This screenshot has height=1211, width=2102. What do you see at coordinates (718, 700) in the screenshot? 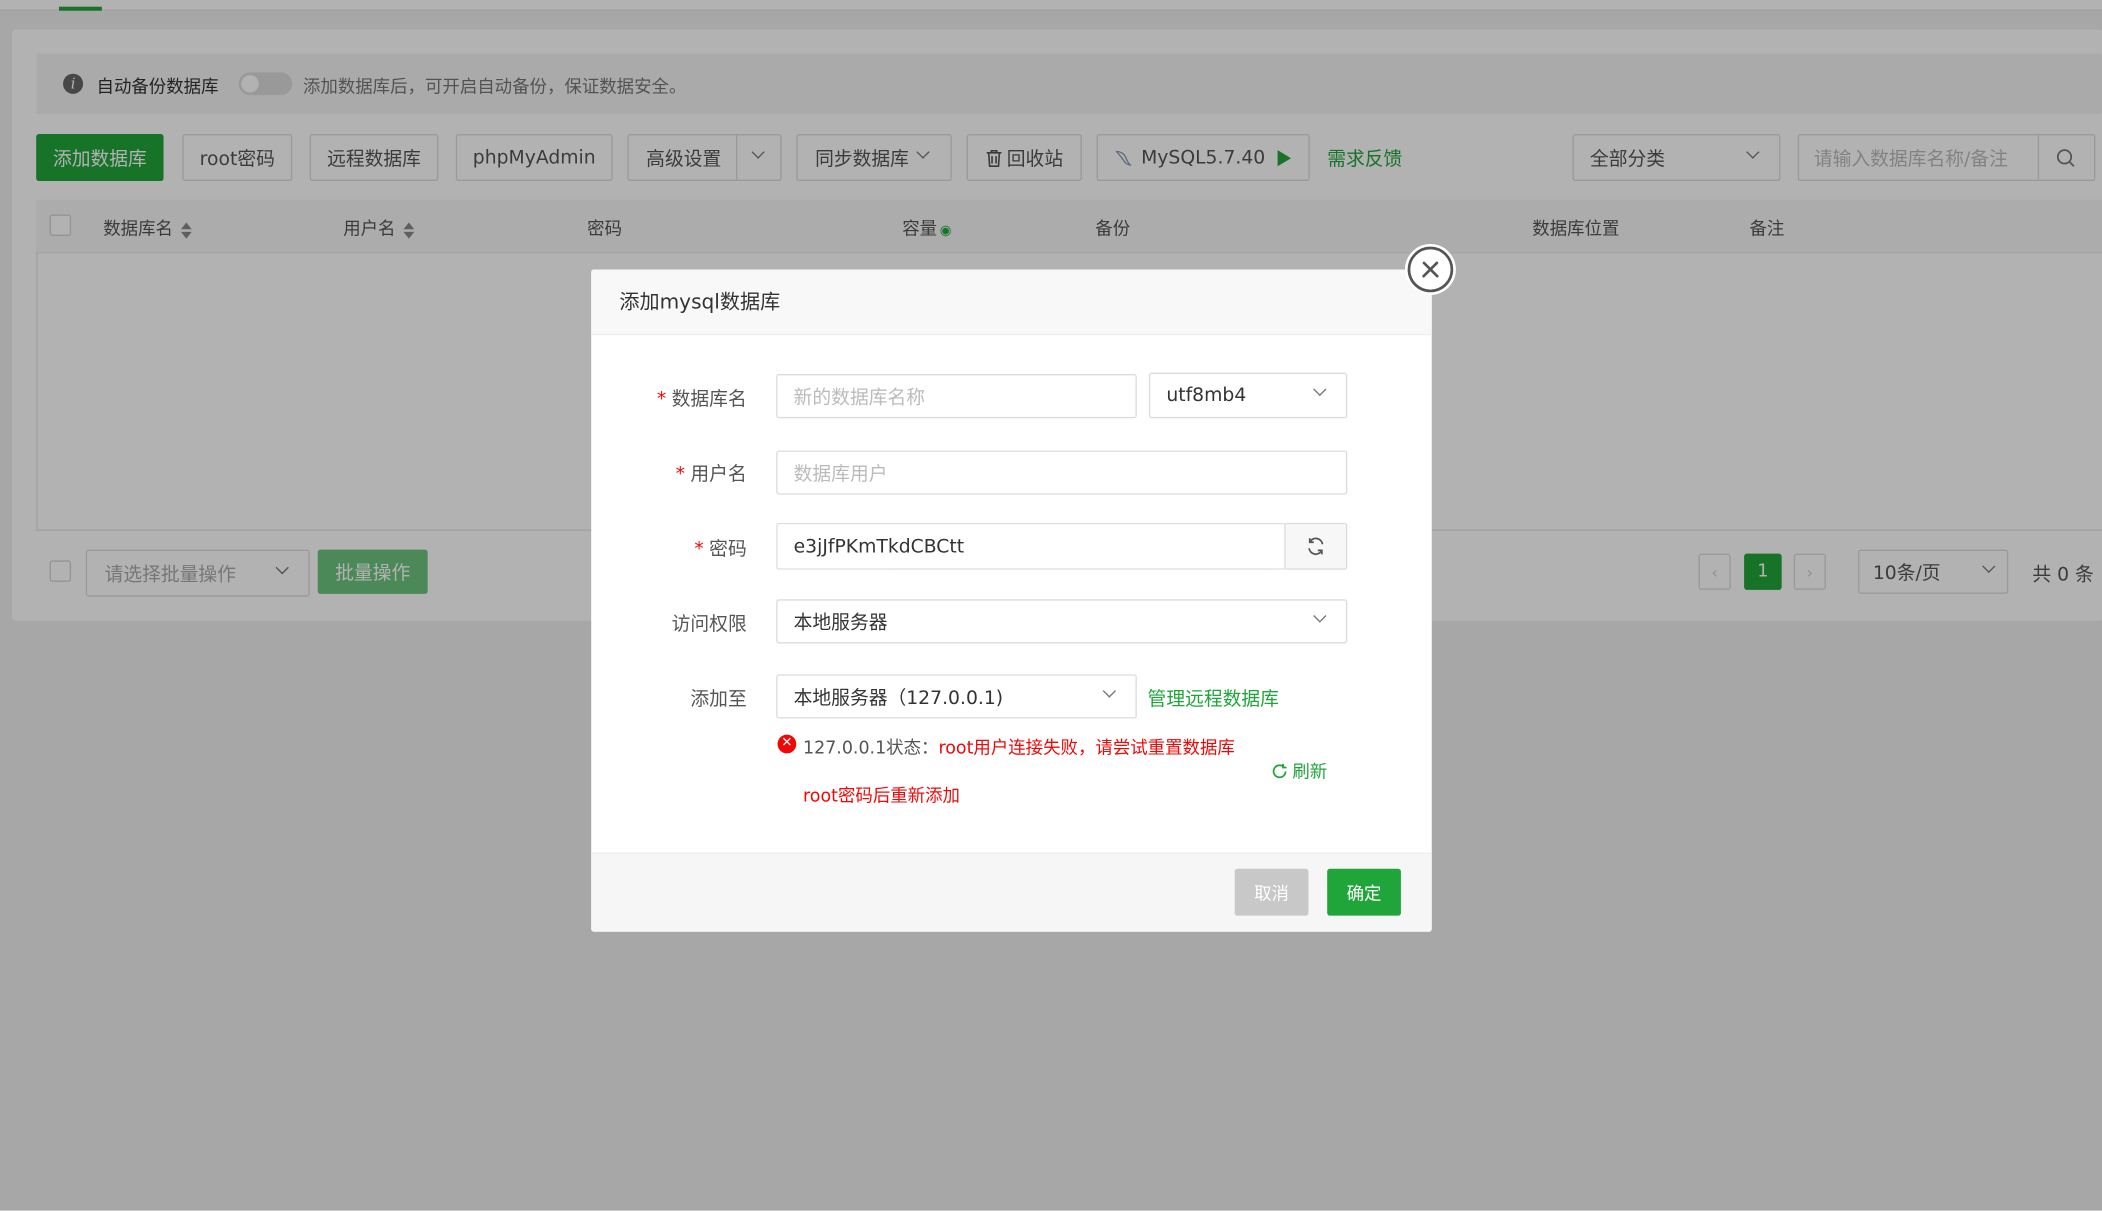
I see `add-to-label: 添加至` at bounding box center [718, 700].